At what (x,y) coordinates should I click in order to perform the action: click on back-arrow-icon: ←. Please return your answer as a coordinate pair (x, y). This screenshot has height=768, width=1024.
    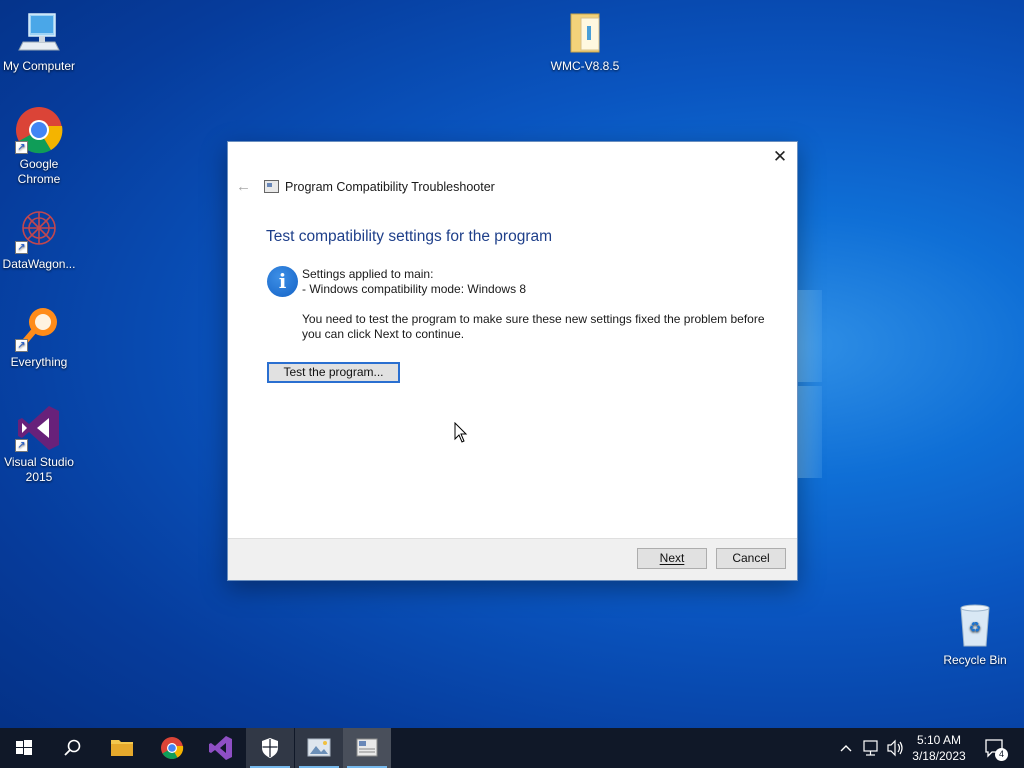
    Looking at the image, I should click on (243, 186).